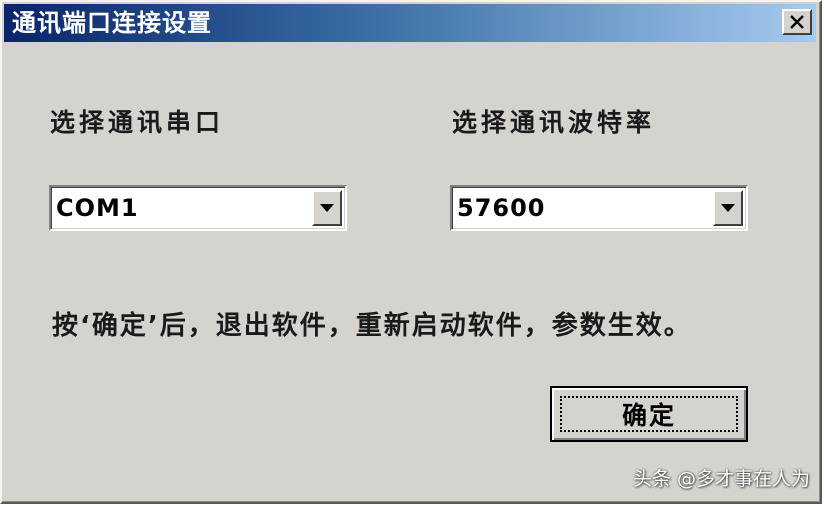 Image resolution: width=824 pixels, height=506 pixels. Describe the element at coordinates (599, 208) in the screenshot. I see `baud-select: 57600` at that location.